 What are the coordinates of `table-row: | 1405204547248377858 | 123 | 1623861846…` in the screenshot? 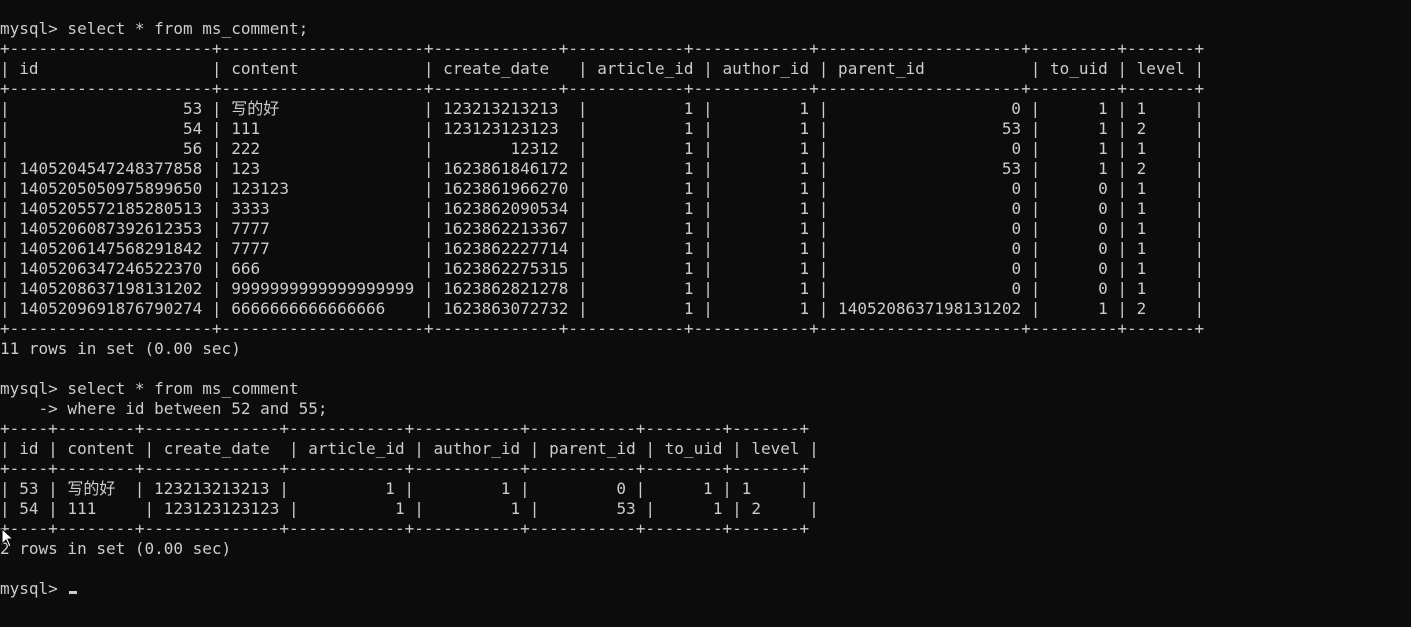 It's located at (602, 168).